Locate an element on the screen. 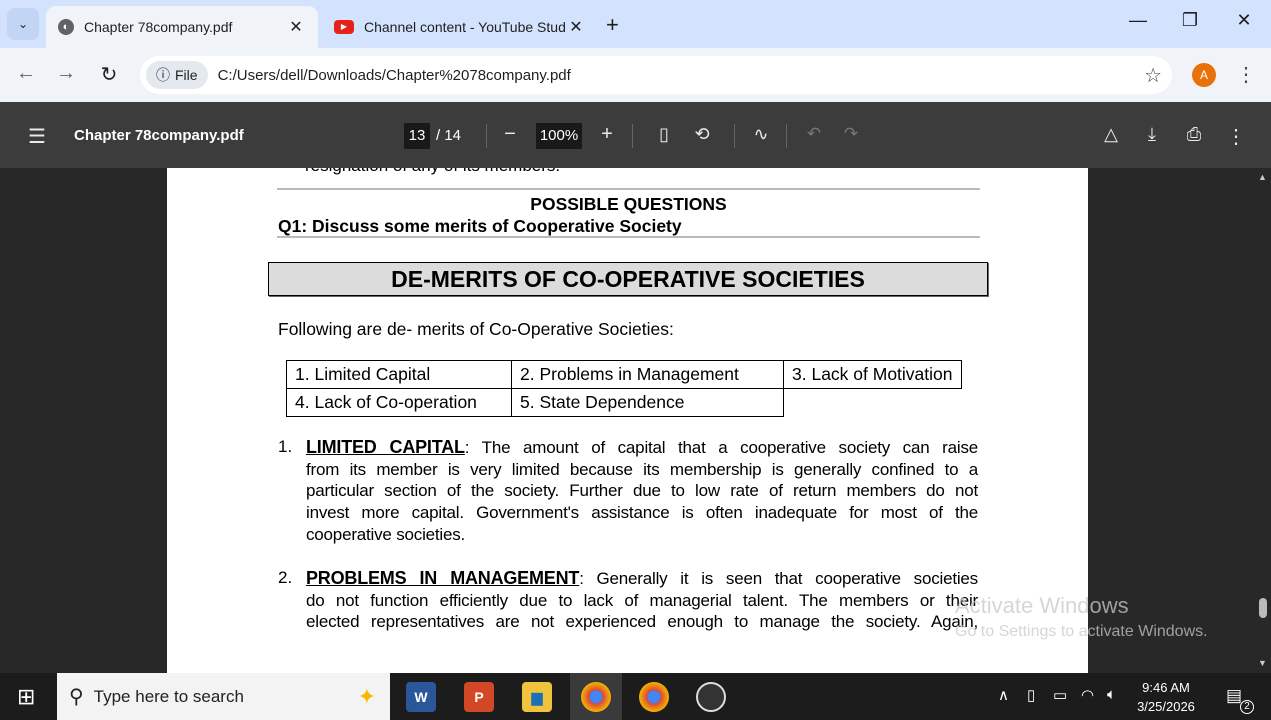 Image resolution: width=1271 pixels, height=720 pixels. notification-count-badge: 2 is located at coordinates (1247, 707).